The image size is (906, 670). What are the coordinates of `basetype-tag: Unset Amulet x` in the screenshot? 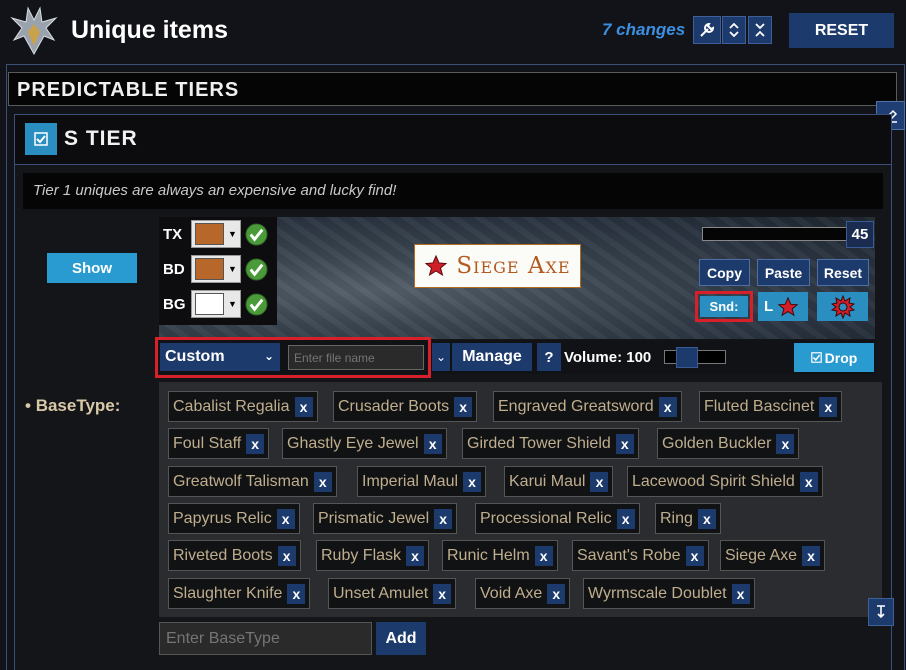 It's located at (392, 593).